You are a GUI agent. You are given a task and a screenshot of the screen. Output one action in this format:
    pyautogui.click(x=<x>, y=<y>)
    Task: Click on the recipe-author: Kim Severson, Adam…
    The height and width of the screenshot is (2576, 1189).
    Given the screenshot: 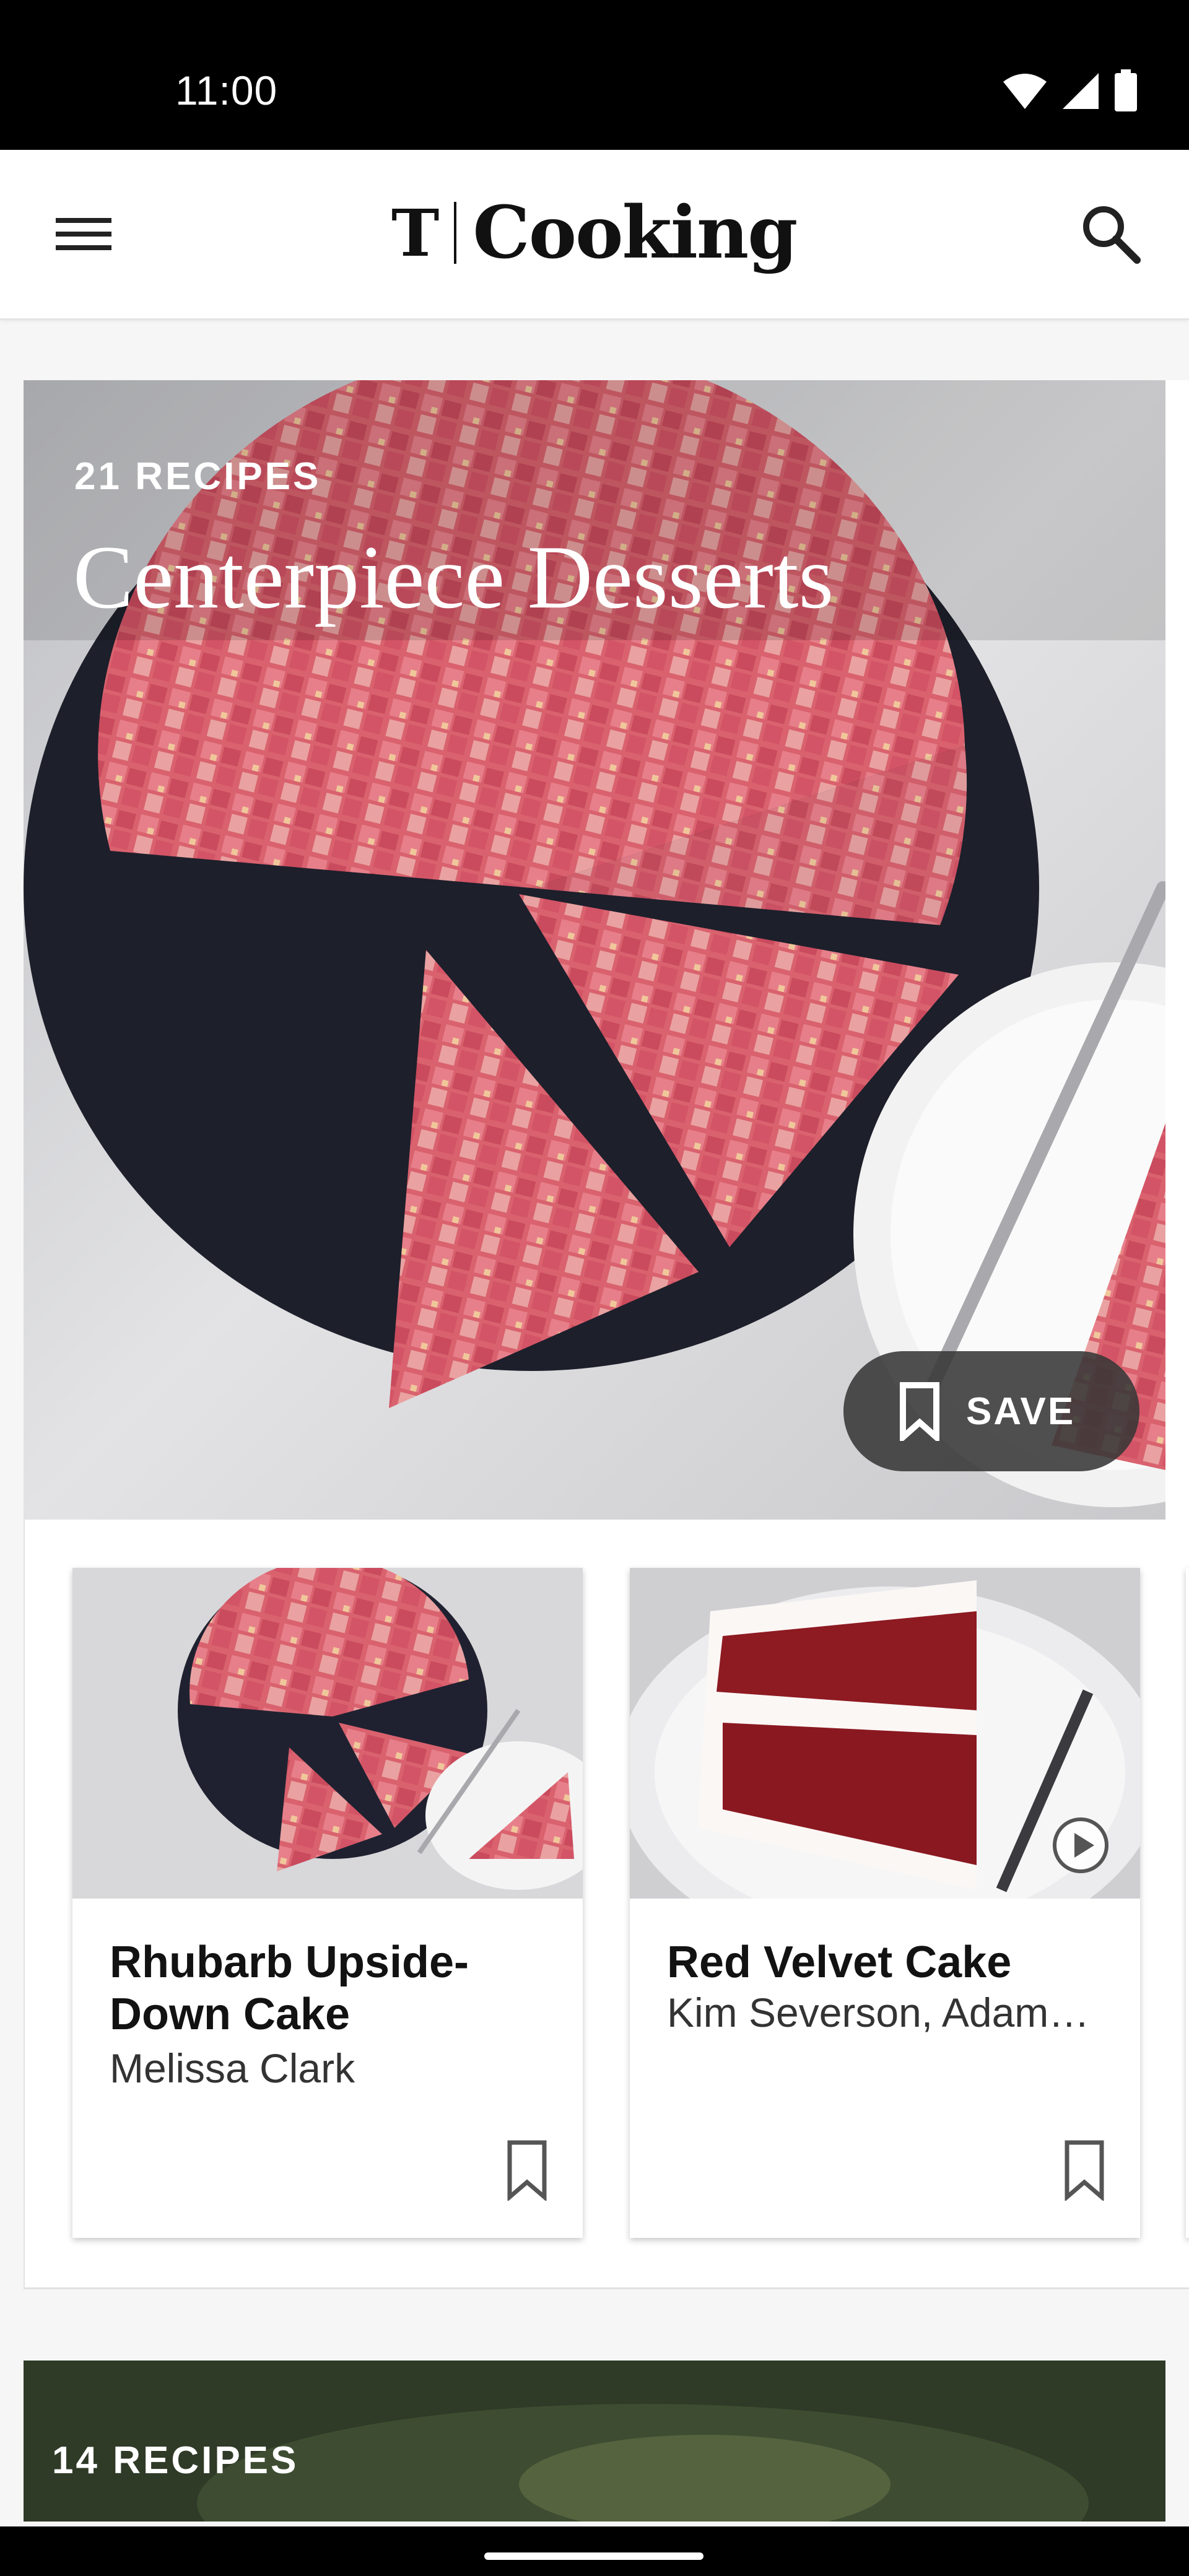 What is the action you would take?
    pyautogui.click(x=878, y=2012)
    